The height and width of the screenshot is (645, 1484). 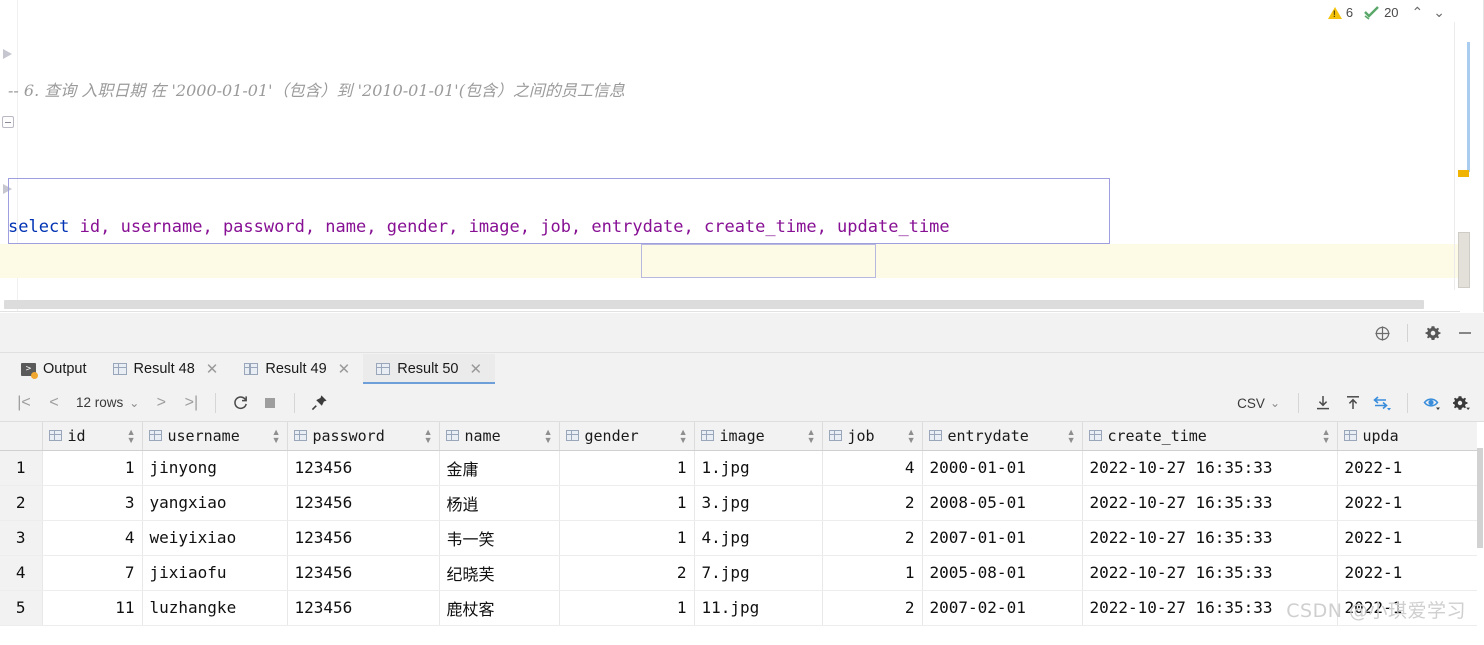 I want to click on target-icon, so click(x=1382, y=333).